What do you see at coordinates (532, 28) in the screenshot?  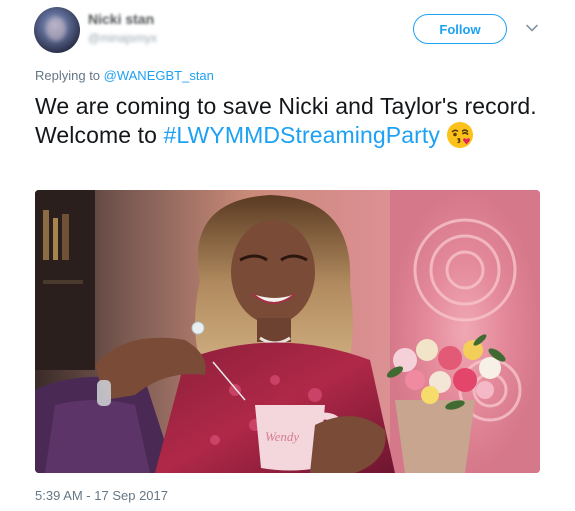 I see `chevron-down-icon` at bounding box center [532, 28].